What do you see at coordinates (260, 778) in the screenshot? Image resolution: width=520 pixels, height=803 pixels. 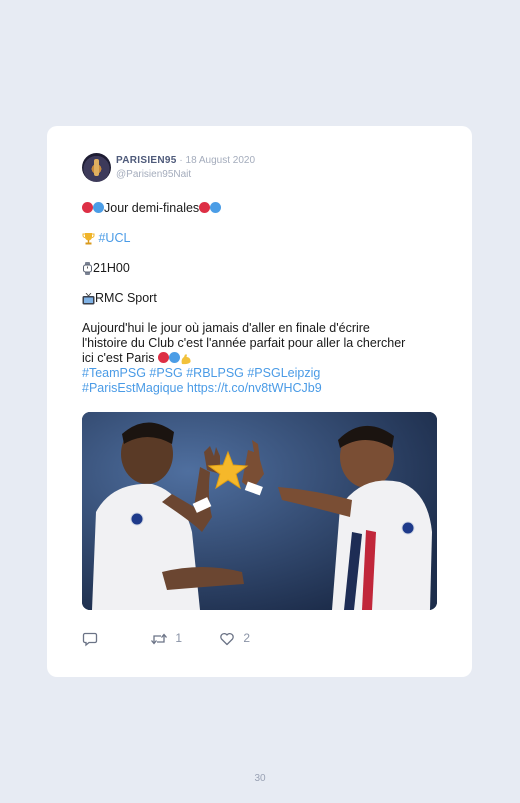 I see `page-number: 30` at bounding box center [260, 778].